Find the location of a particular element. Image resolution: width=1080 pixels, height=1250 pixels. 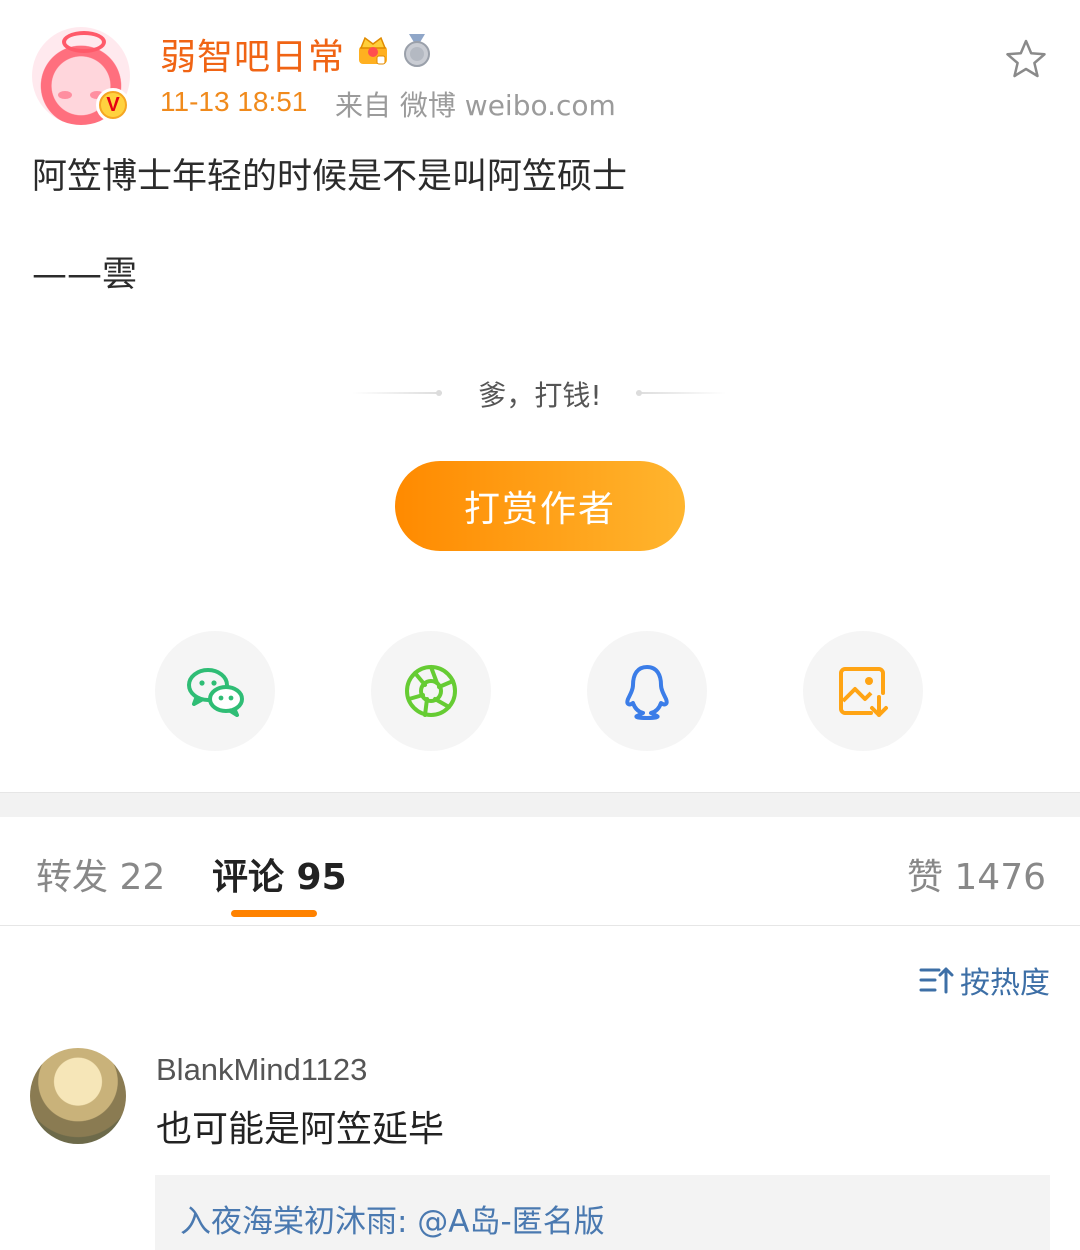

sort-icon is located at coordinates (936, 980).